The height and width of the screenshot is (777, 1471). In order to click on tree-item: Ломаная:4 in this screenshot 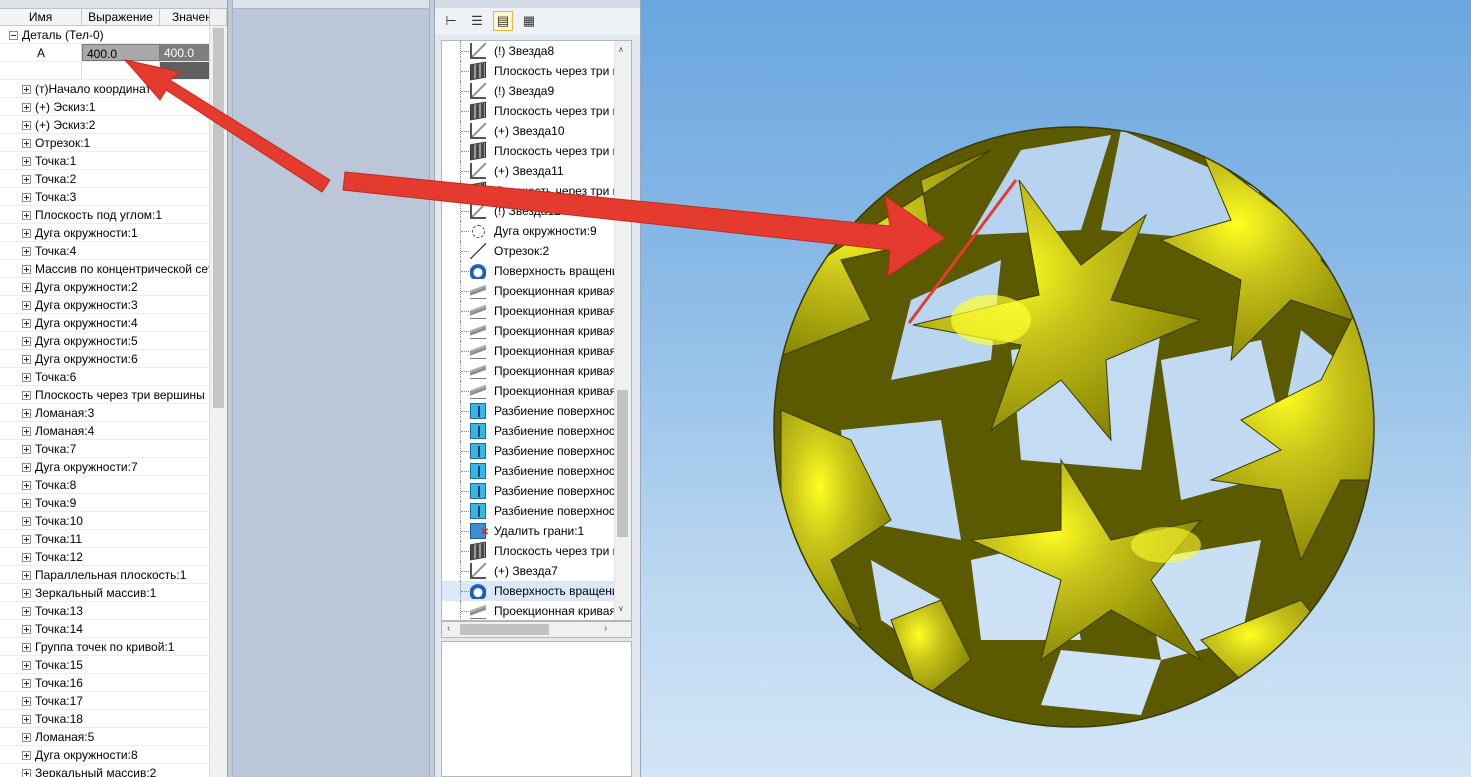, I will do `click(105, 431)`.